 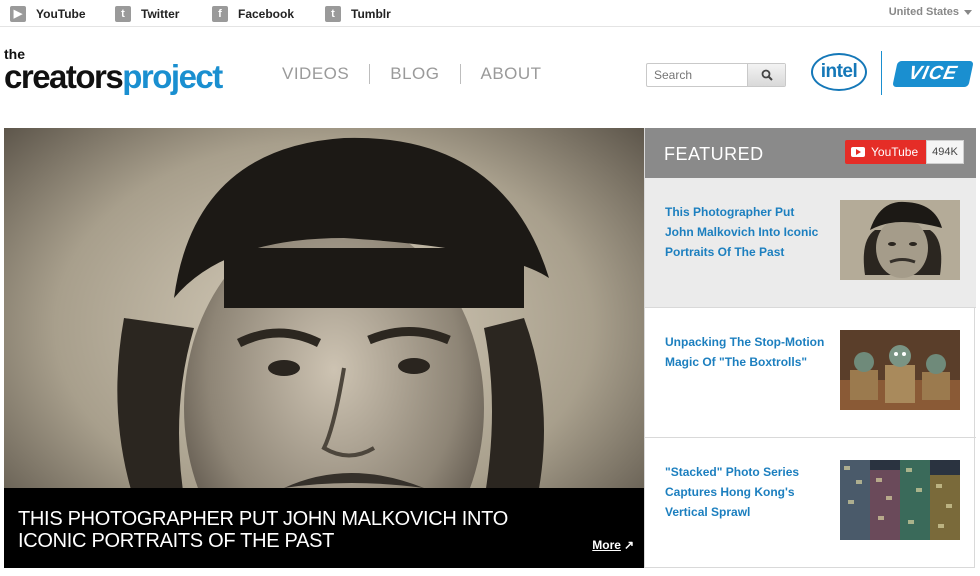 What do you see at coordinates (220, 13) in the screenshot?
I see `facebook-icon: f` at bounding box center [220, 13].